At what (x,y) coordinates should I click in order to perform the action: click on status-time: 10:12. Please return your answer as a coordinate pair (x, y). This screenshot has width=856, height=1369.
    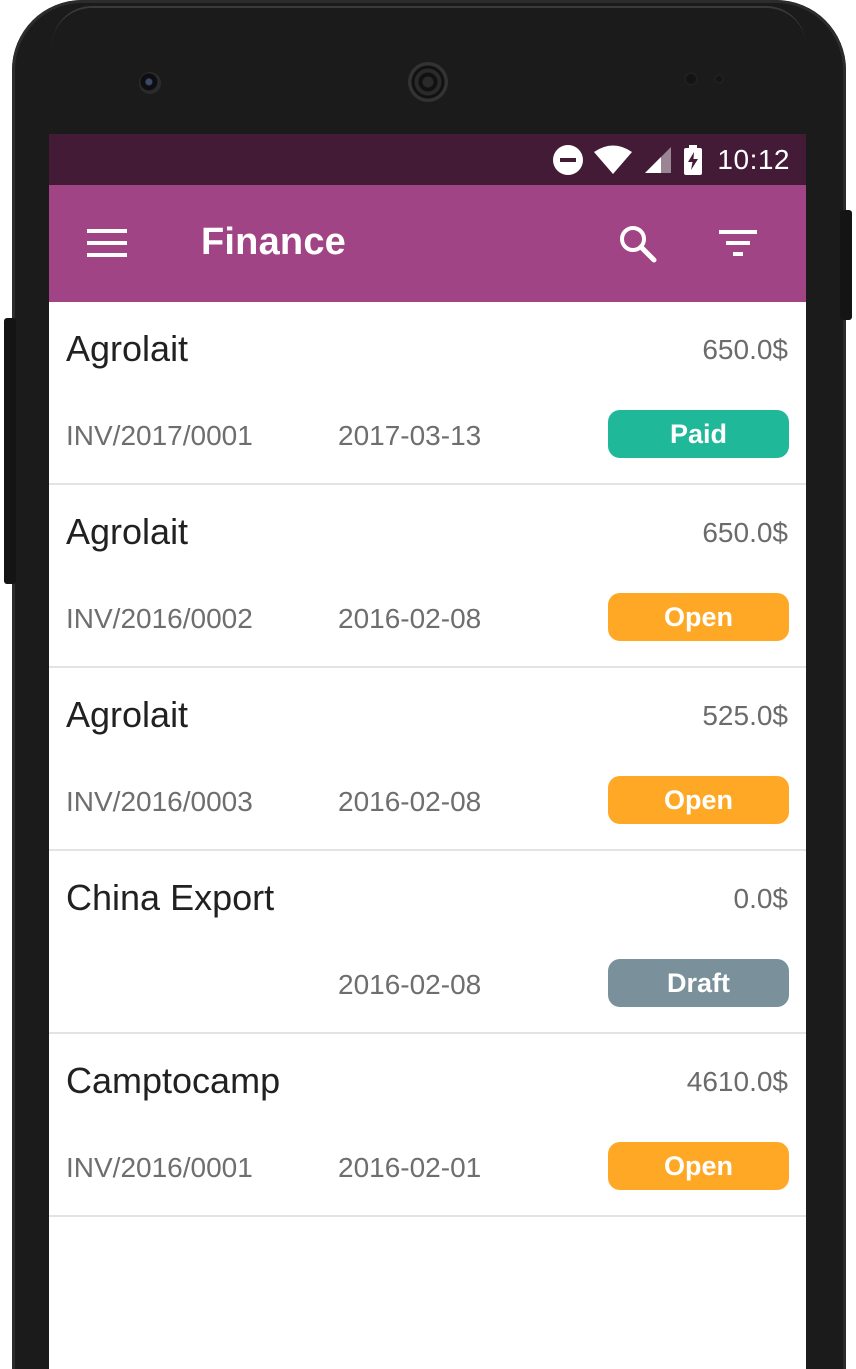
    Looking at the image, I should click on (753, 159).